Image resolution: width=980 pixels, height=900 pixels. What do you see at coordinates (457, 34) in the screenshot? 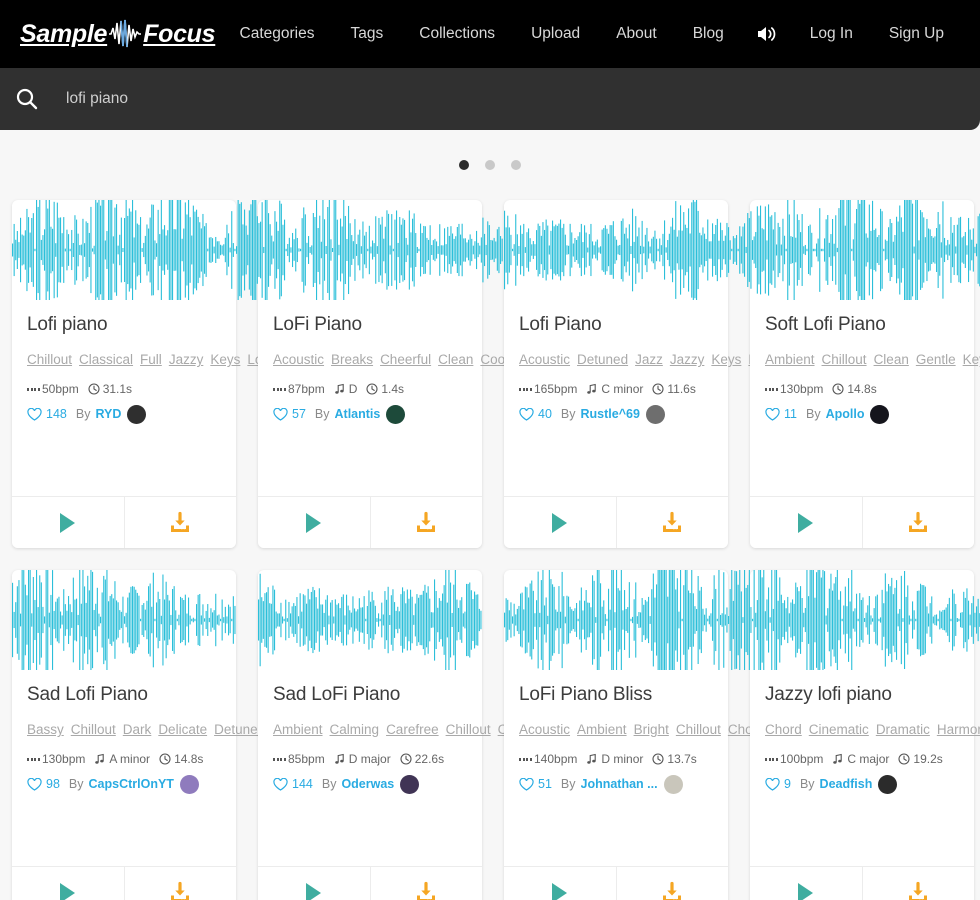
I see `nav-item-collections: Collections` at bounding box center [457, 34].